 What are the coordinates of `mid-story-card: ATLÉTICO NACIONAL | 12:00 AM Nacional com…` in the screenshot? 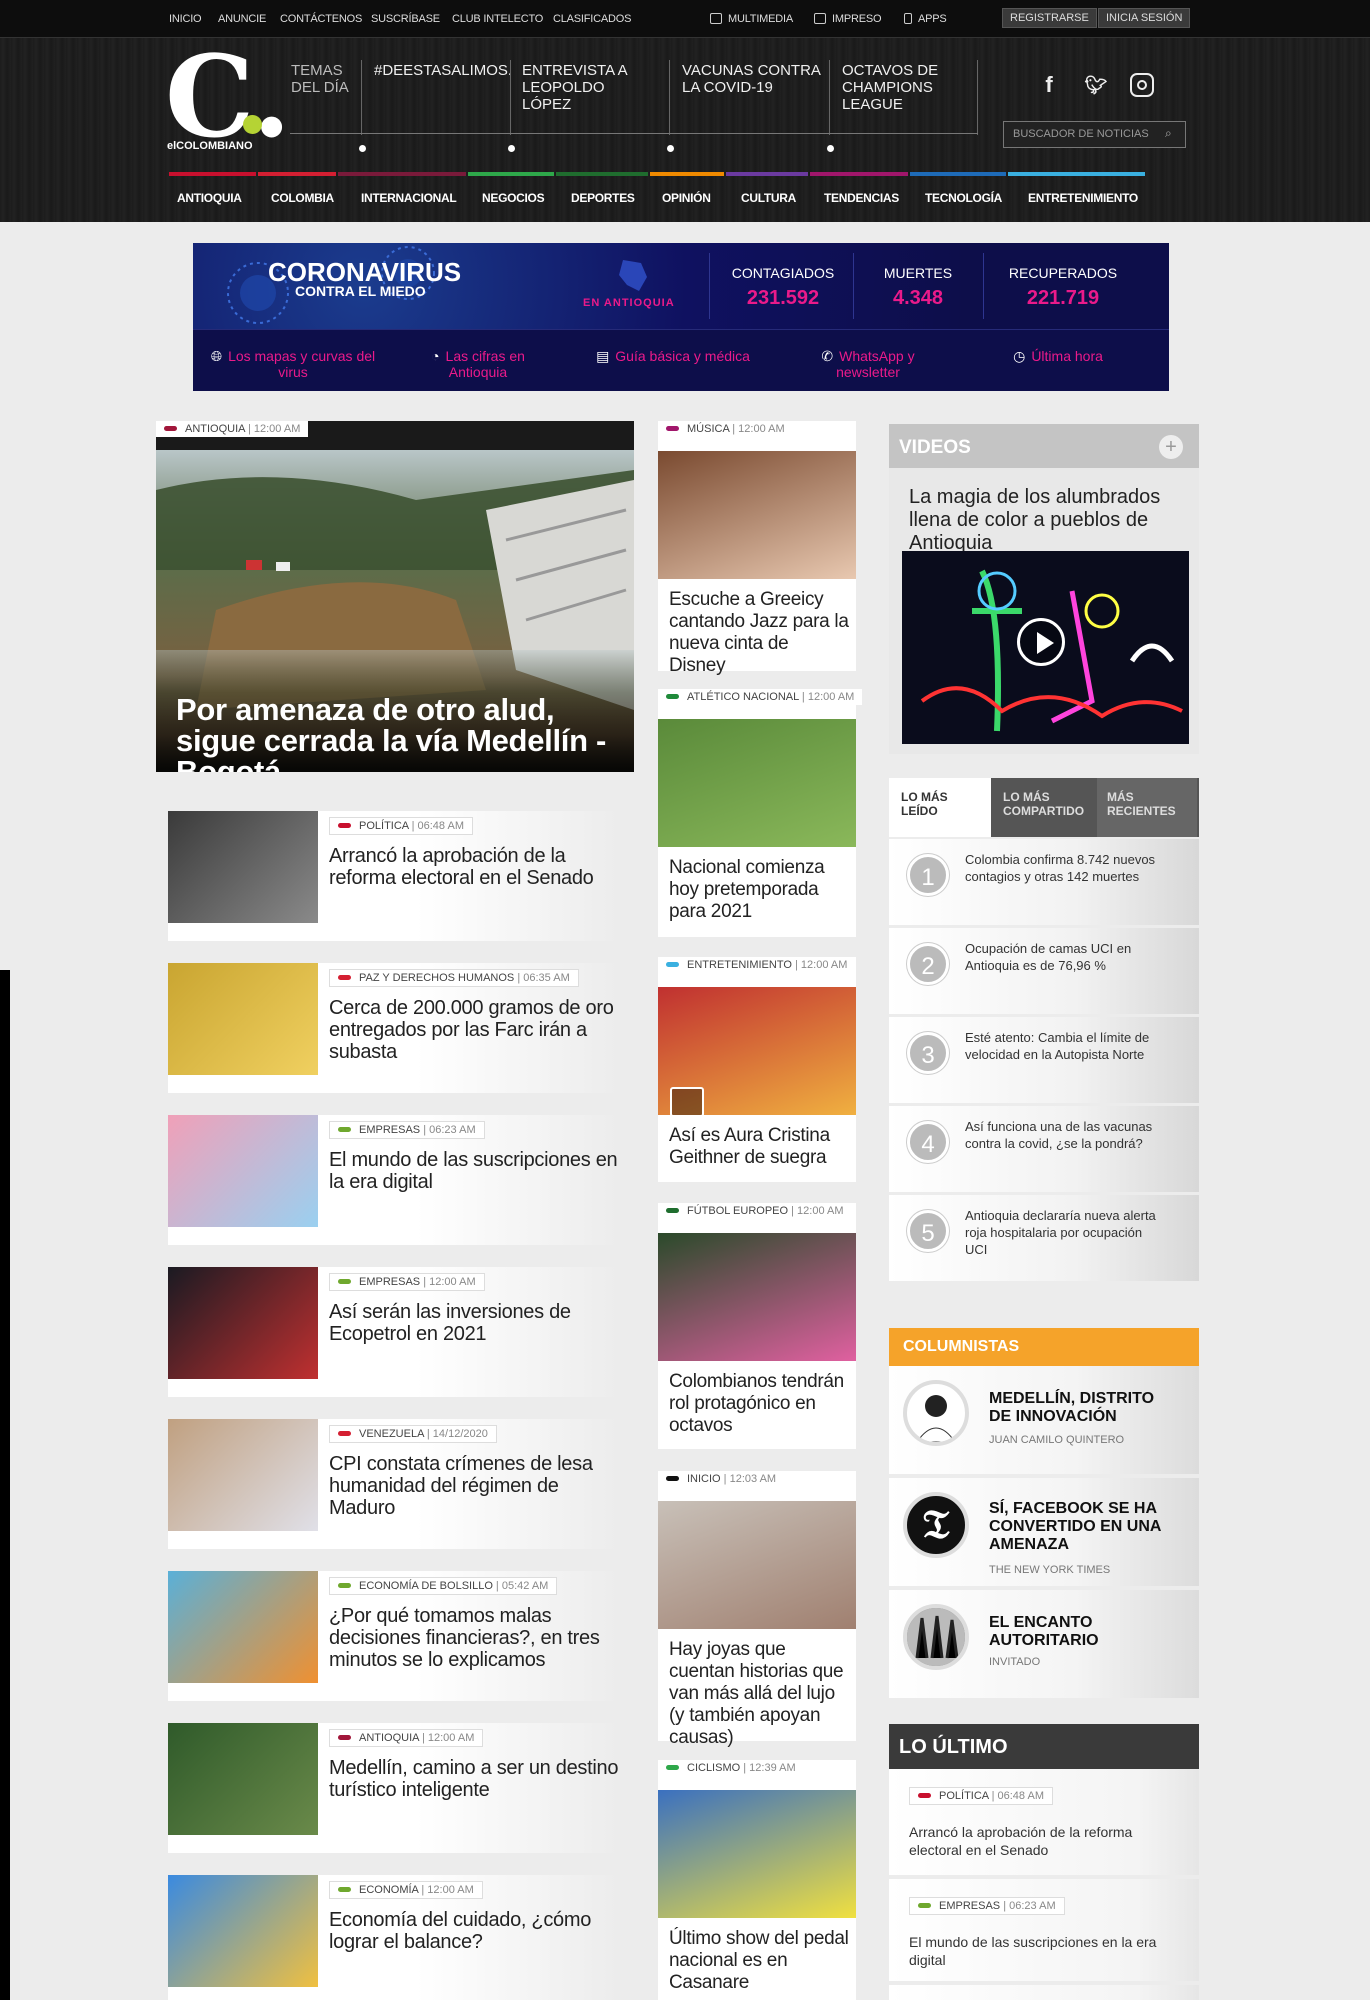 It's located at (760, 813).